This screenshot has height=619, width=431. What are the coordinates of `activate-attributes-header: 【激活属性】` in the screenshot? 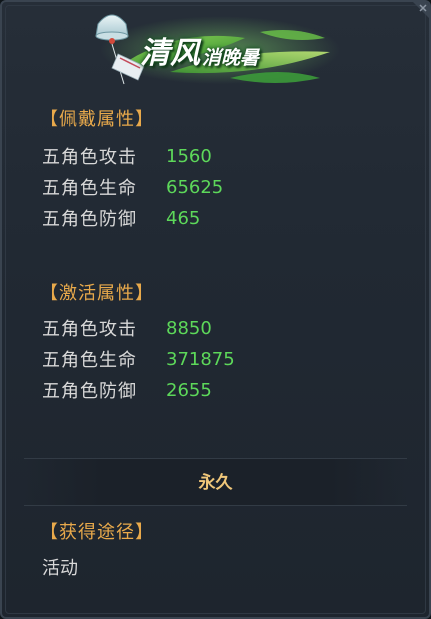 It's located at (97, 293).